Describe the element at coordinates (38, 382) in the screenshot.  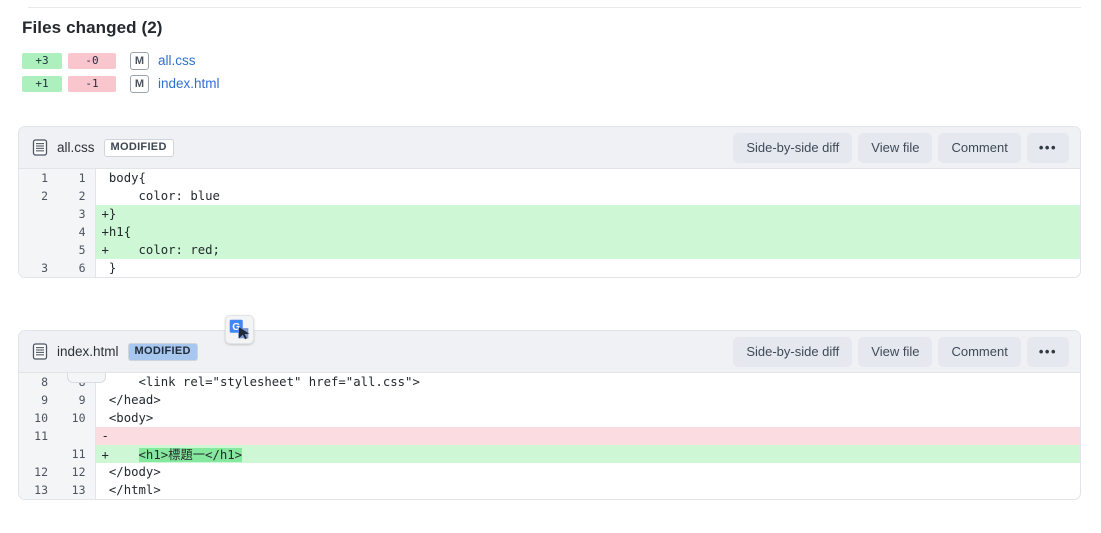
I see `line-number-old: 8` at that location.